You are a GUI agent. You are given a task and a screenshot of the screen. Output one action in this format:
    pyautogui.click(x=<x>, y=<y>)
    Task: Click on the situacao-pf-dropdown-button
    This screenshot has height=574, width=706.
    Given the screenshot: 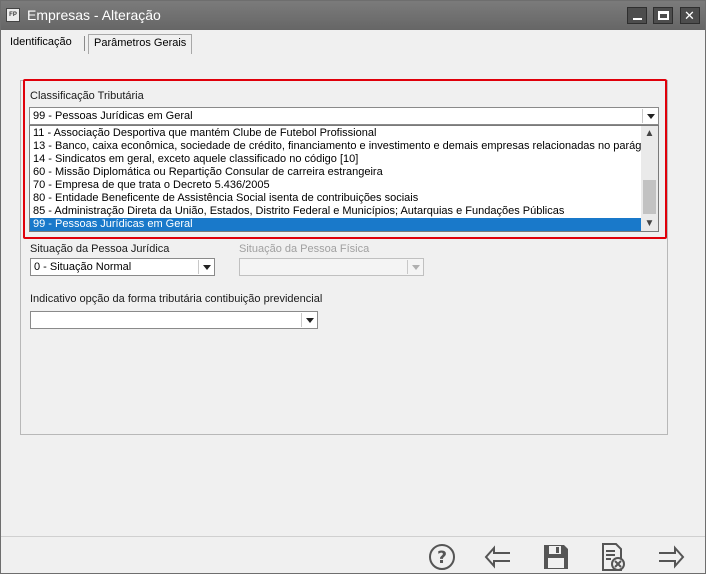 What is the action you would take?
    pyautogui.click(x=414, y=267)
    